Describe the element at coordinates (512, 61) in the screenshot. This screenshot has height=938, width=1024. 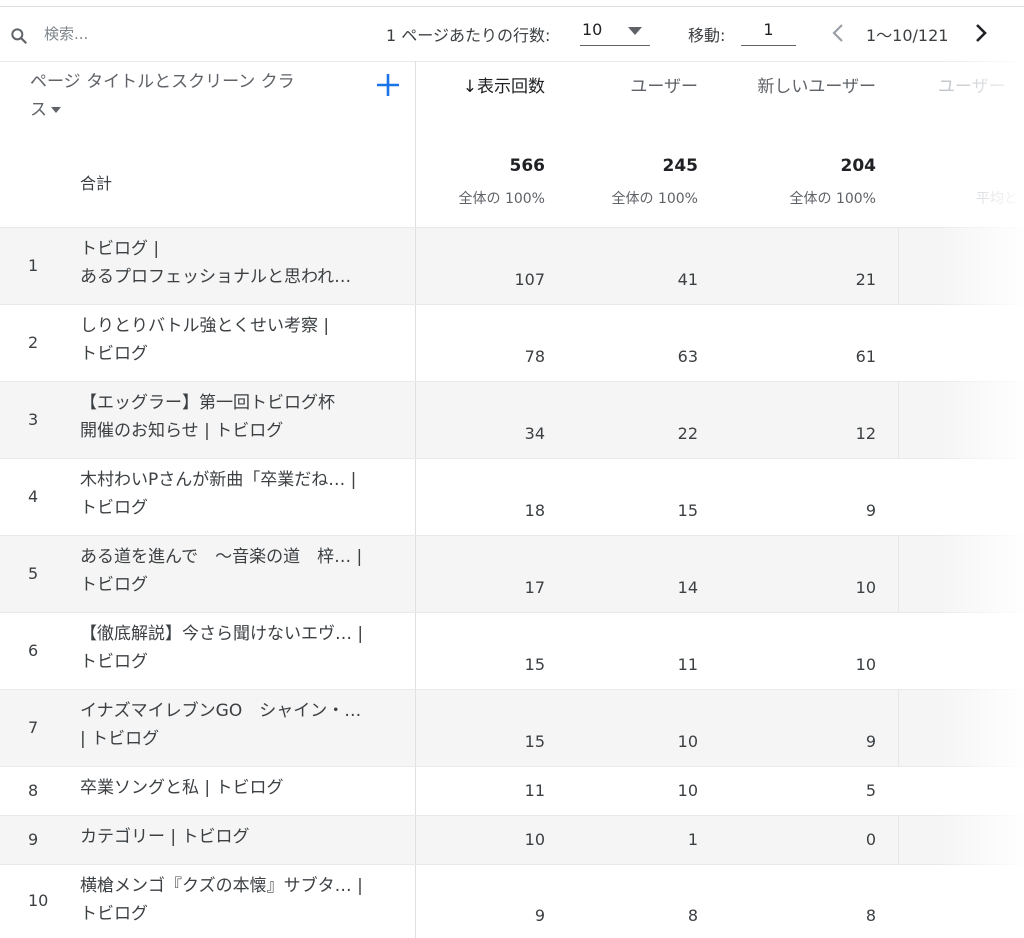
I see `header-divider` at that location.